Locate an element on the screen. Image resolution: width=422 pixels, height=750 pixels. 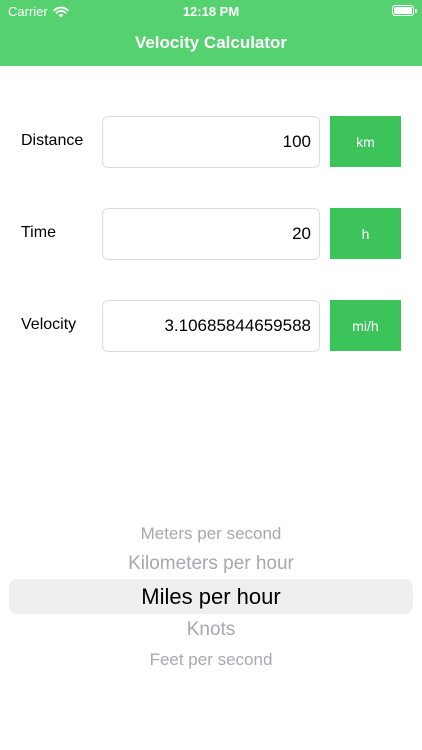
time-unit-button: h is located at coordinates (365, 233).